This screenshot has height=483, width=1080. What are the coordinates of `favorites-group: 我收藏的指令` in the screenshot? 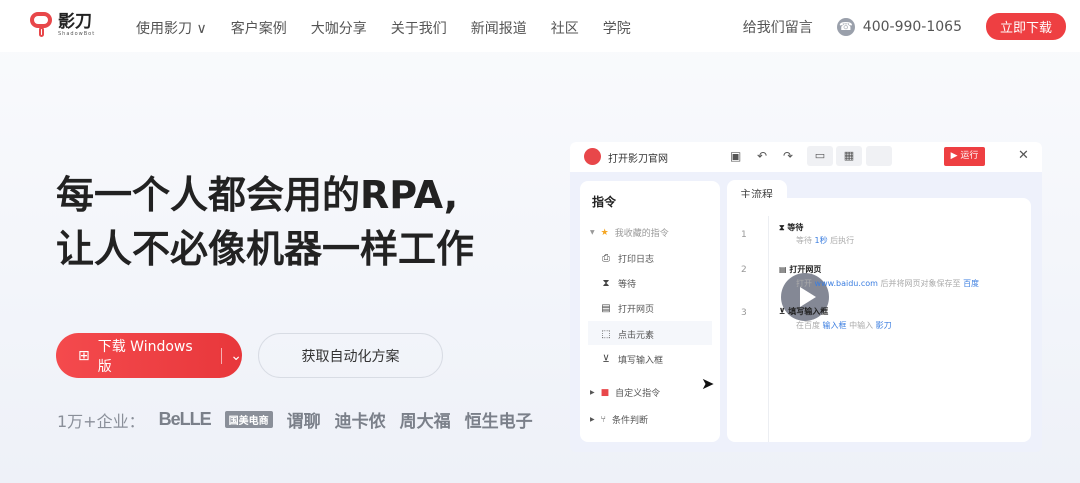 It's located at (642, 232).